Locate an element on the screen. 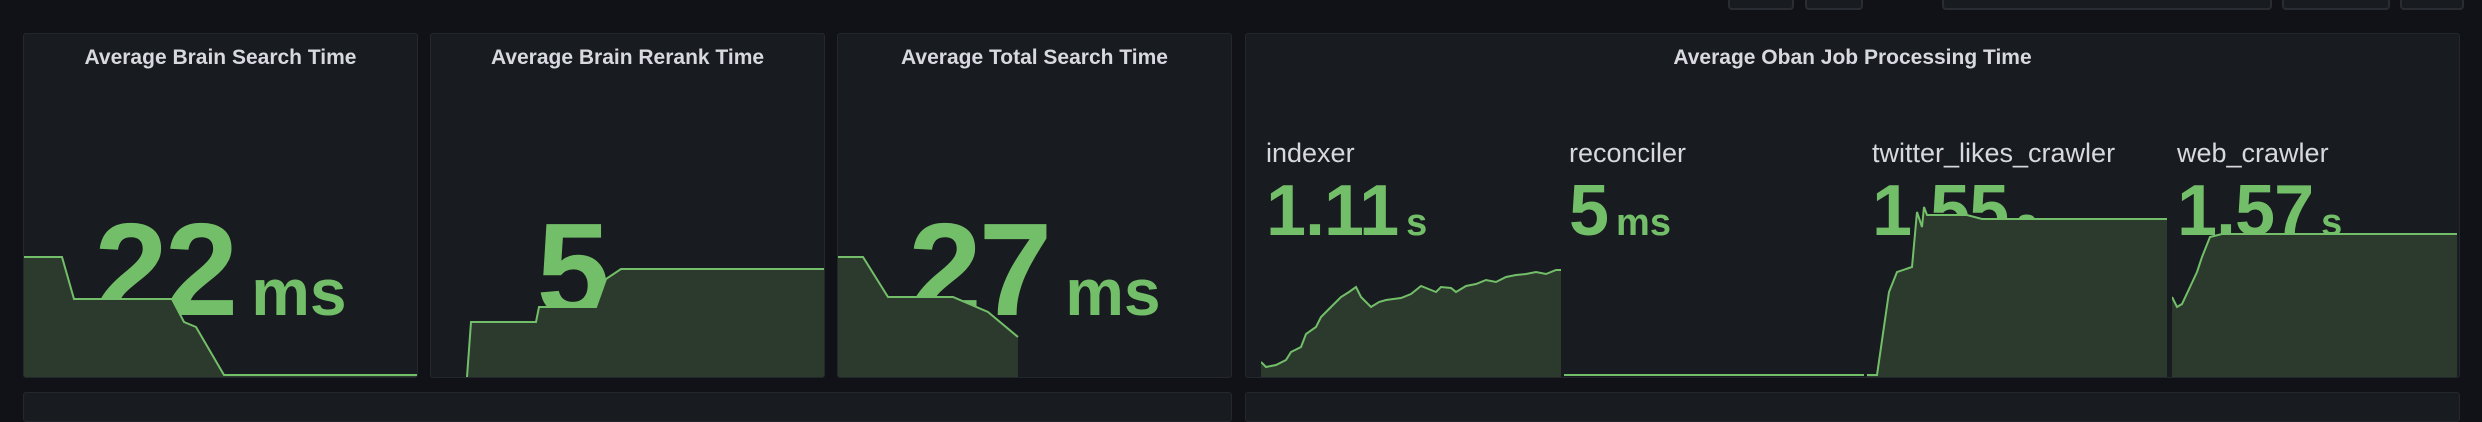  refresh-button is located at coordinates (2336, 5).